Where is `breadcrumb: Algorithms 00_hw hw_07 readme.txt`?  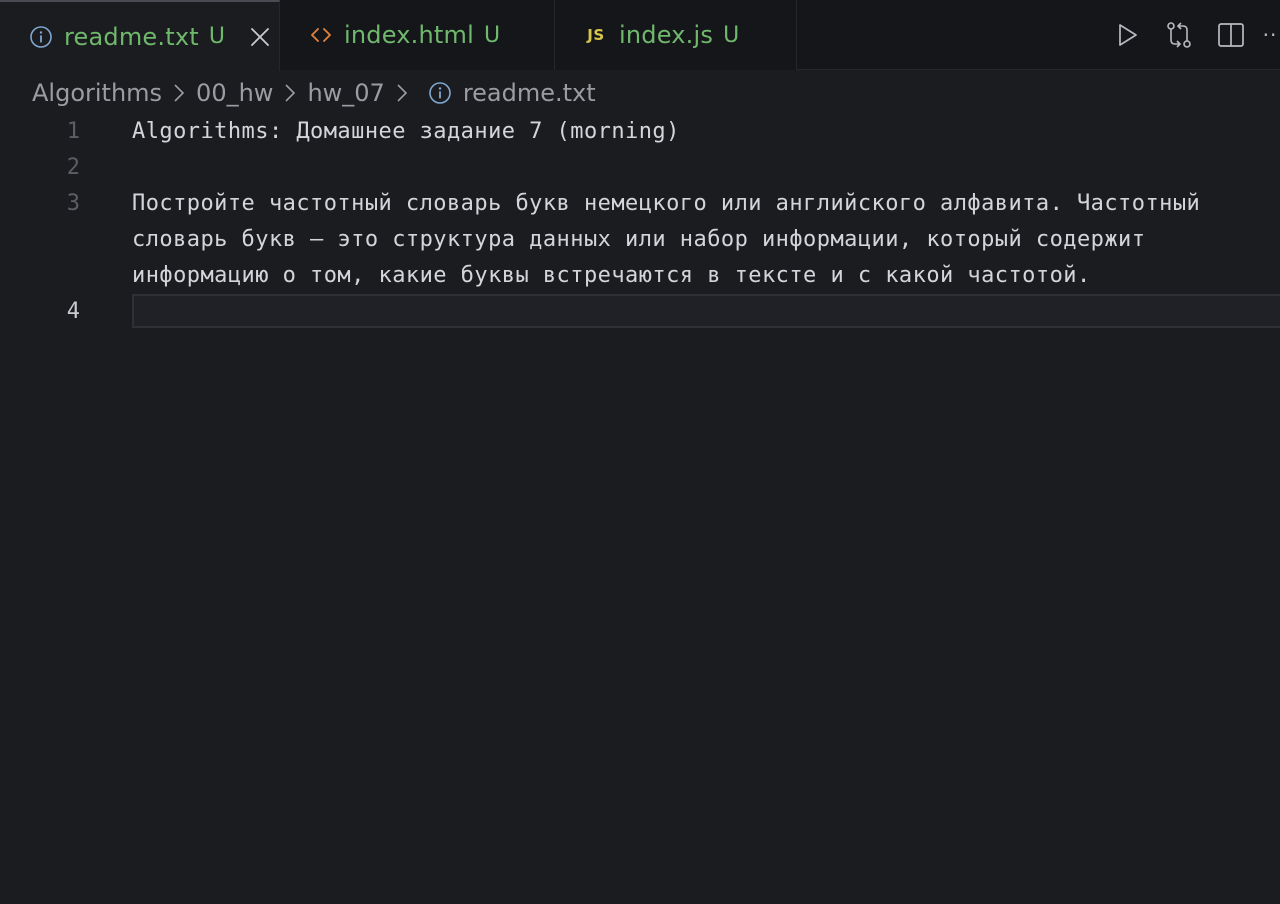 breadcrumb: Algorithms 00_hw hw_07 readme.txt is located at coordinates (314, 93).